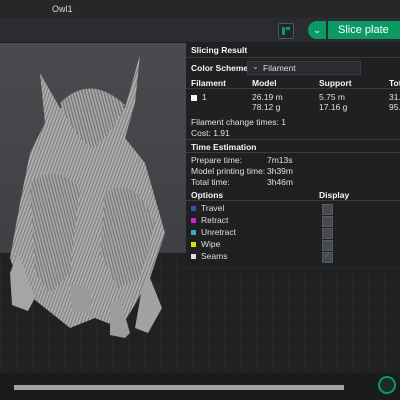 Image resolution: width=400 pixels, height=400 pixels. Describe the element at coordinates (193, 232) in the screenshot. I see `unretract-color-swatch` at that location.